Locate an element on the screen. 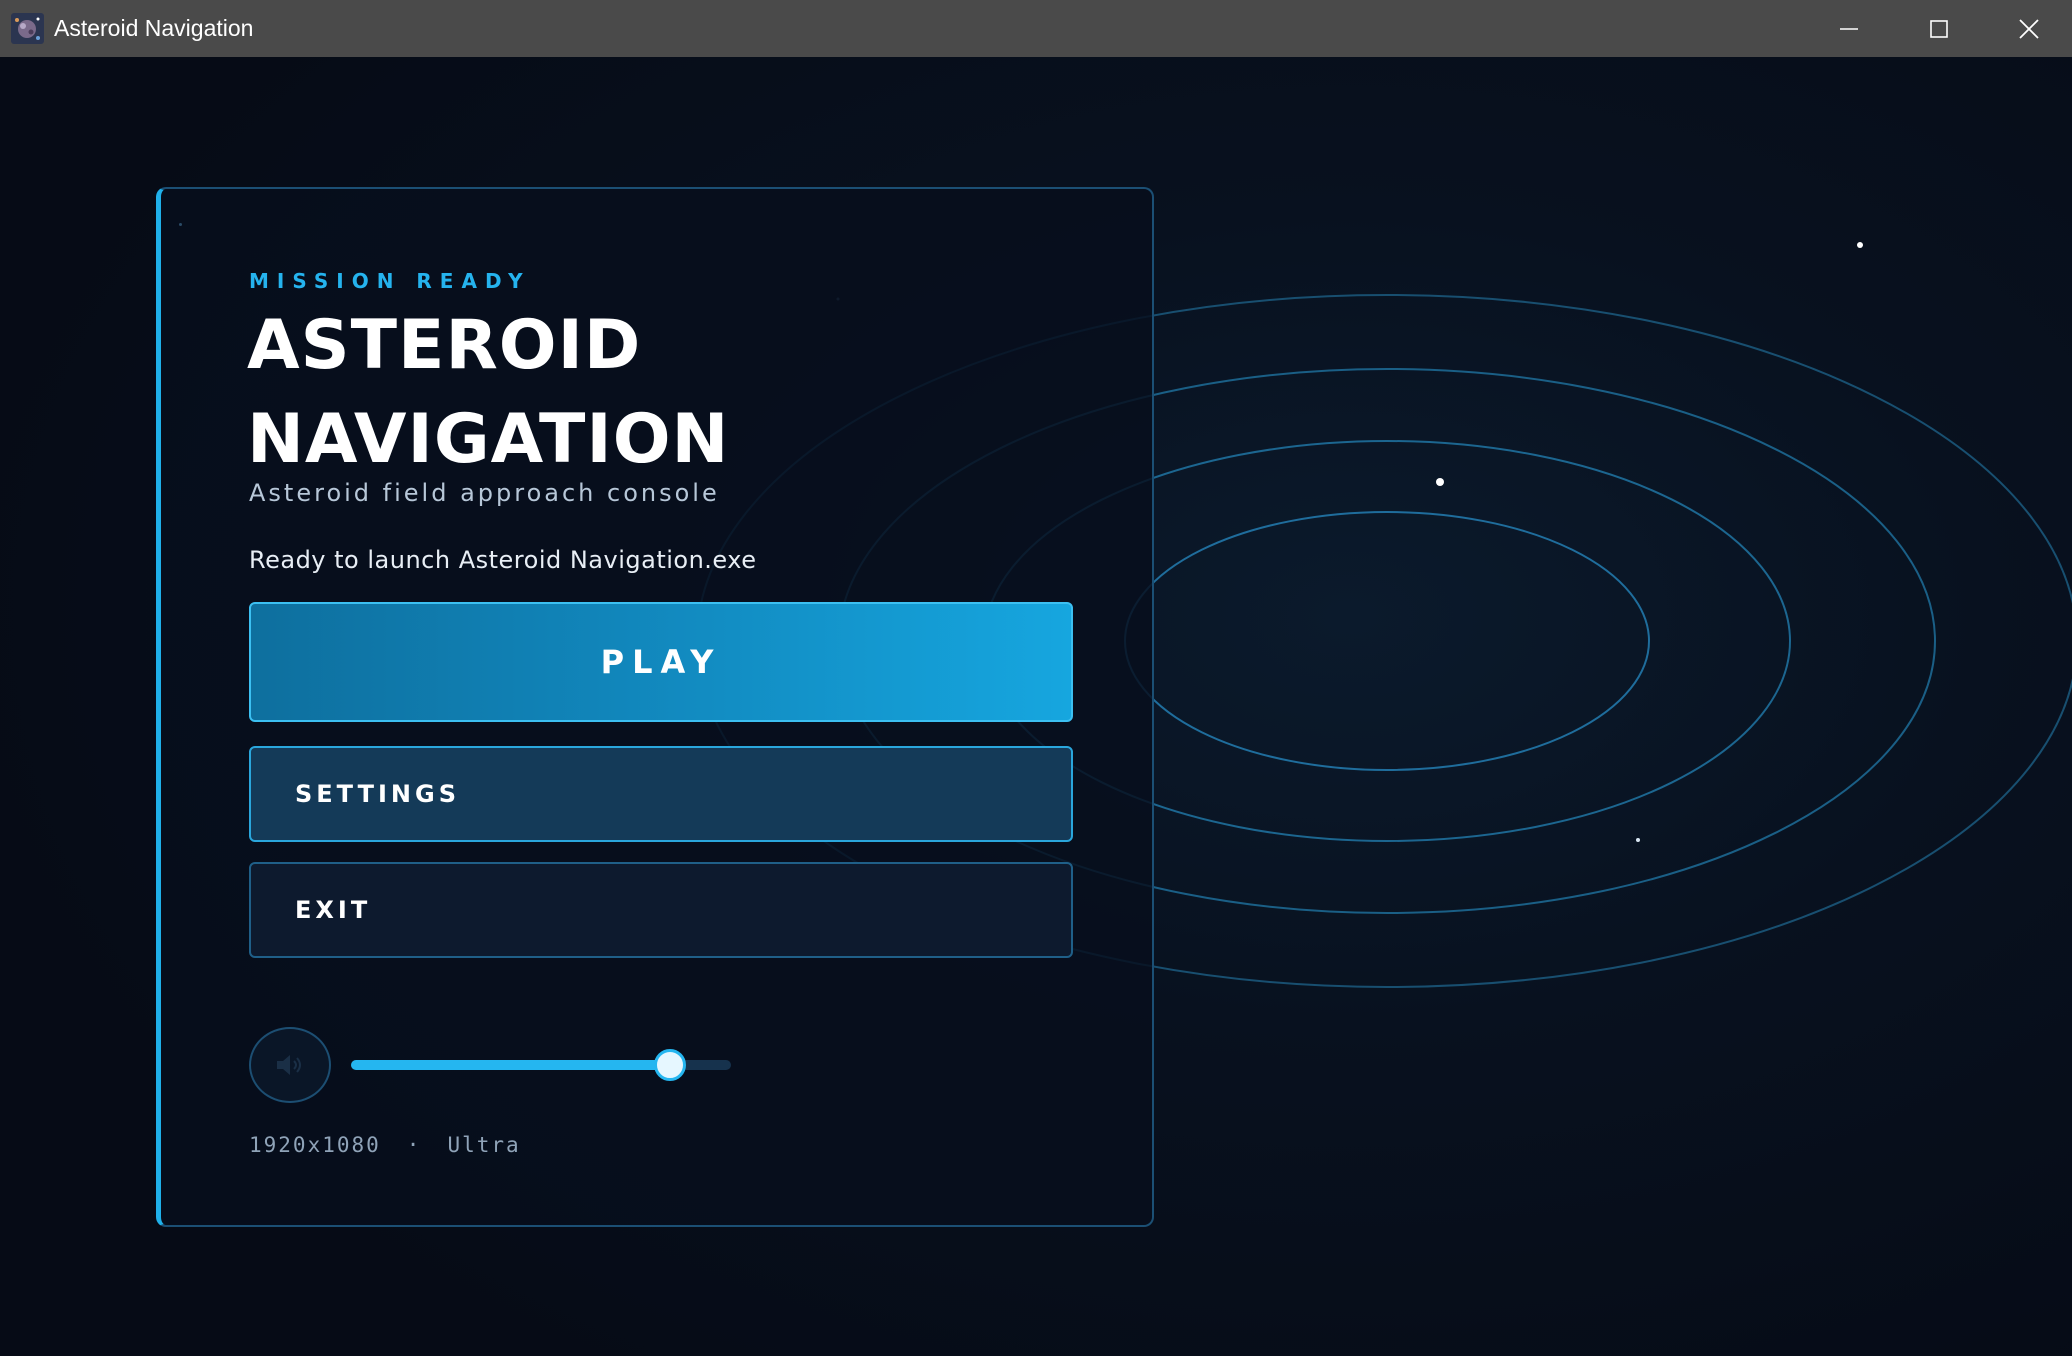 This screenshot has height=1356, width=2072. game-title: ASTEROID NAVIGATION is located at coordinates (488, 392).